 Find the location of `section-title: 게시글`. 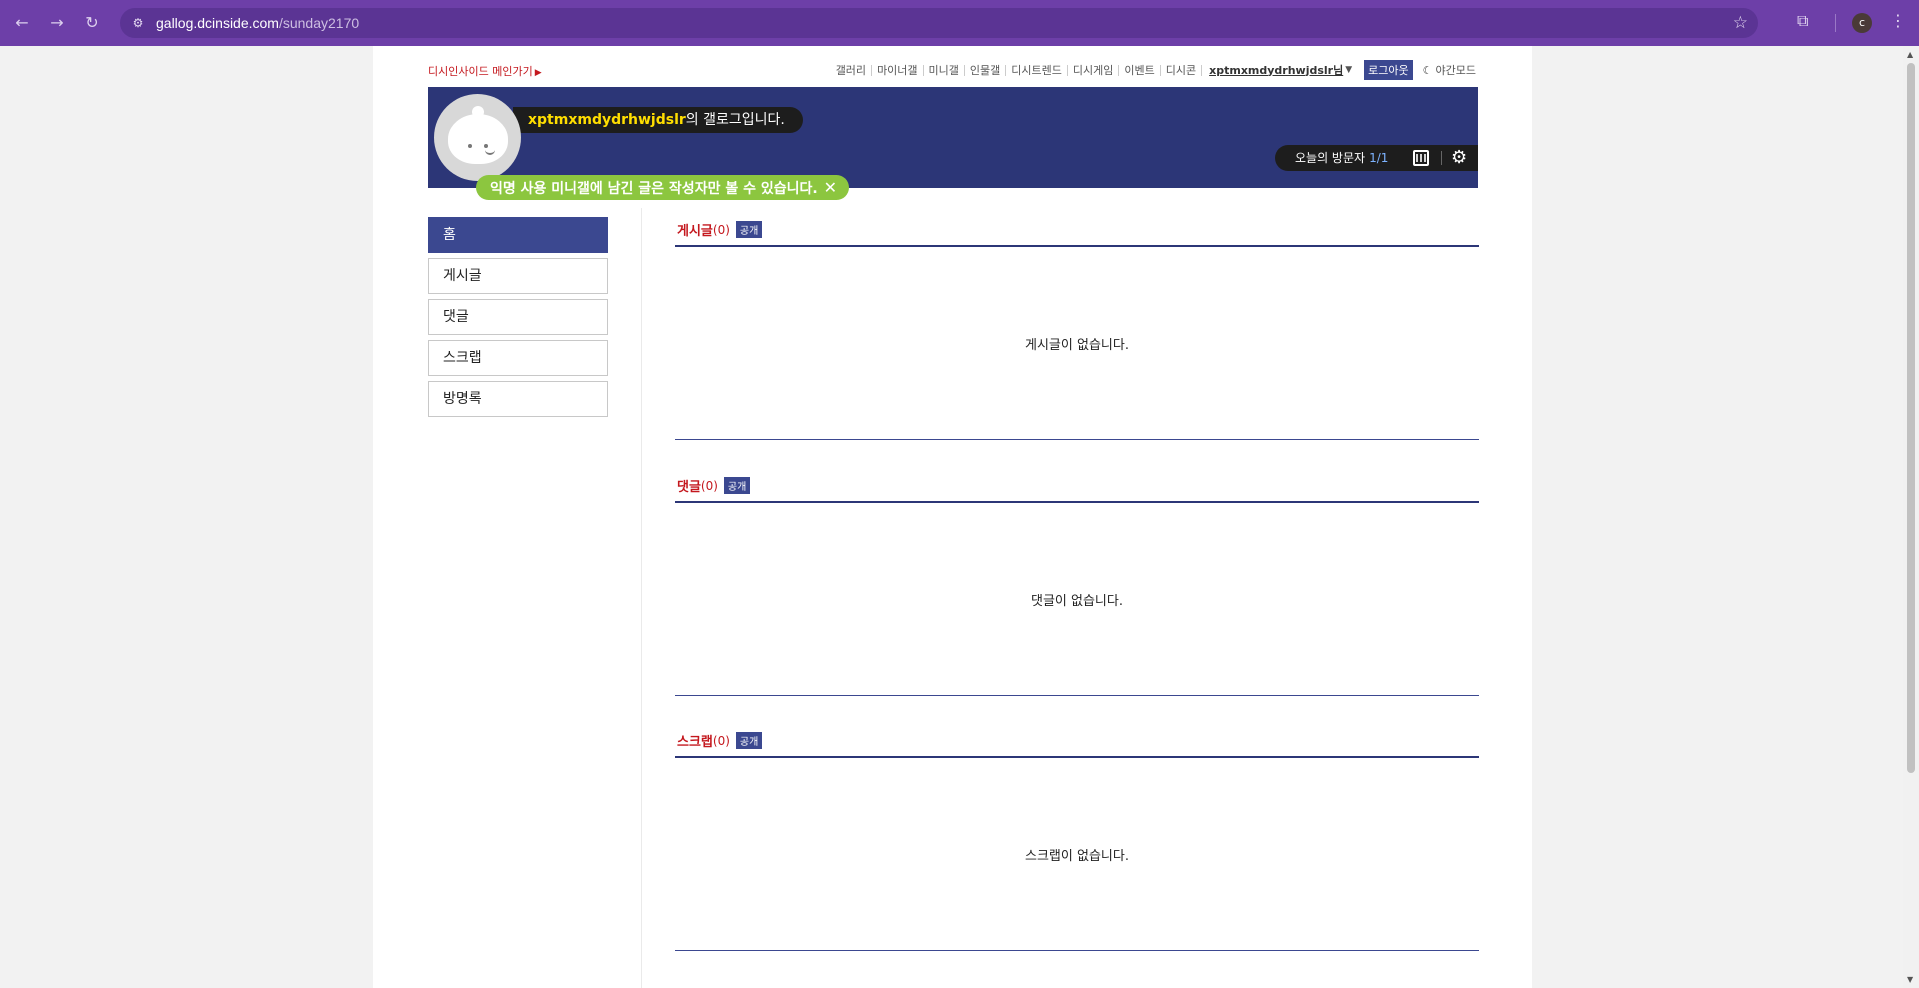

section-title: 게시글 is located at coordinates (695, 229).